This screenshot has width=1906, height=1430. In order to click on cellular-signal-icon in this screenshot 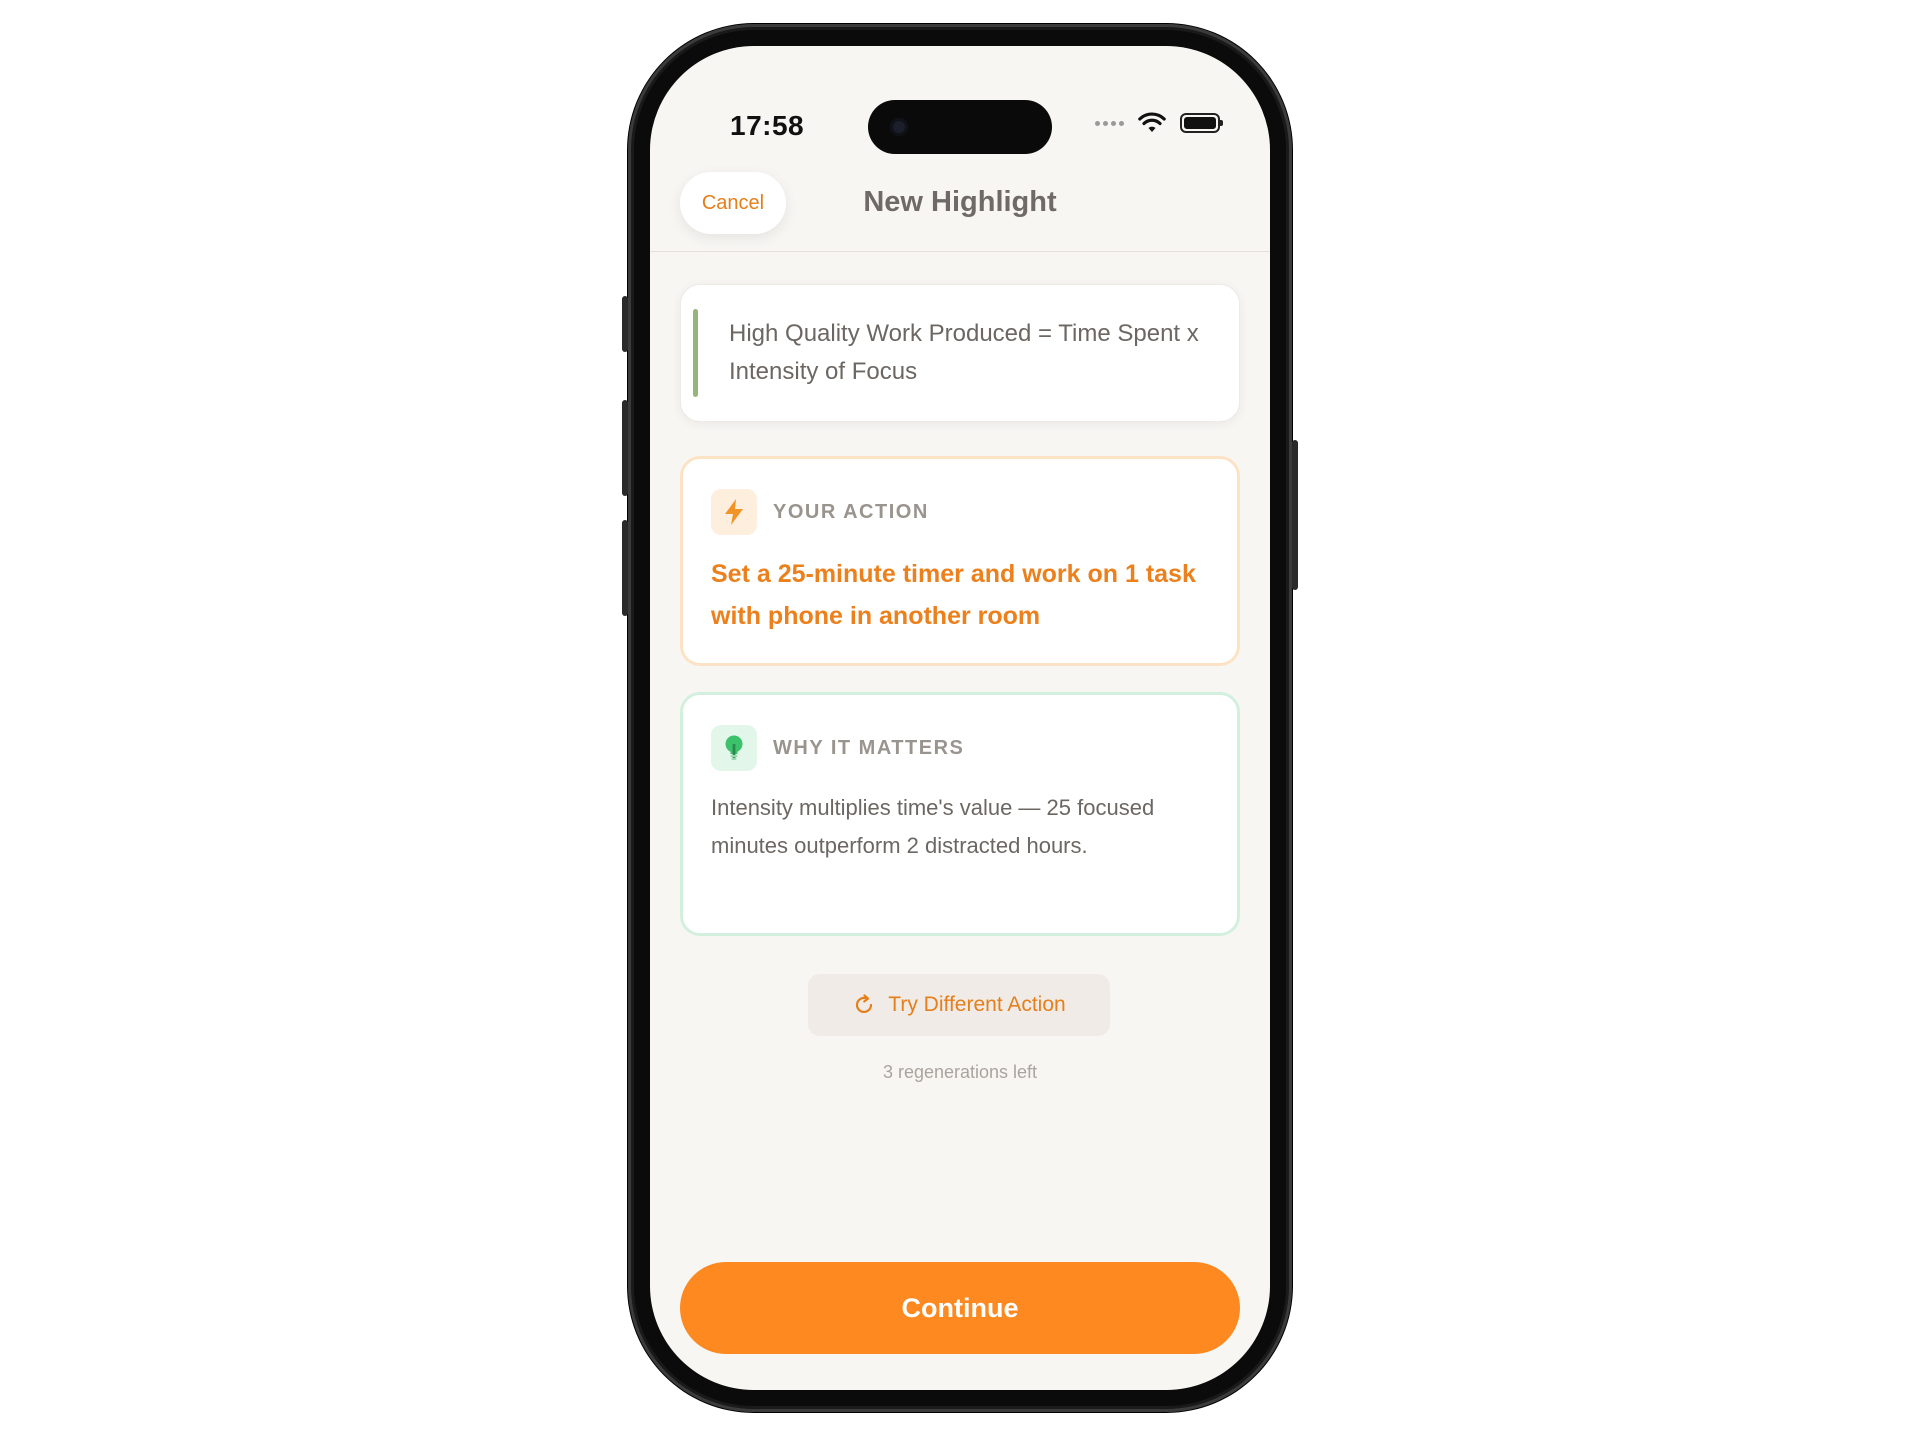, I will do `click(1109, 123)`.